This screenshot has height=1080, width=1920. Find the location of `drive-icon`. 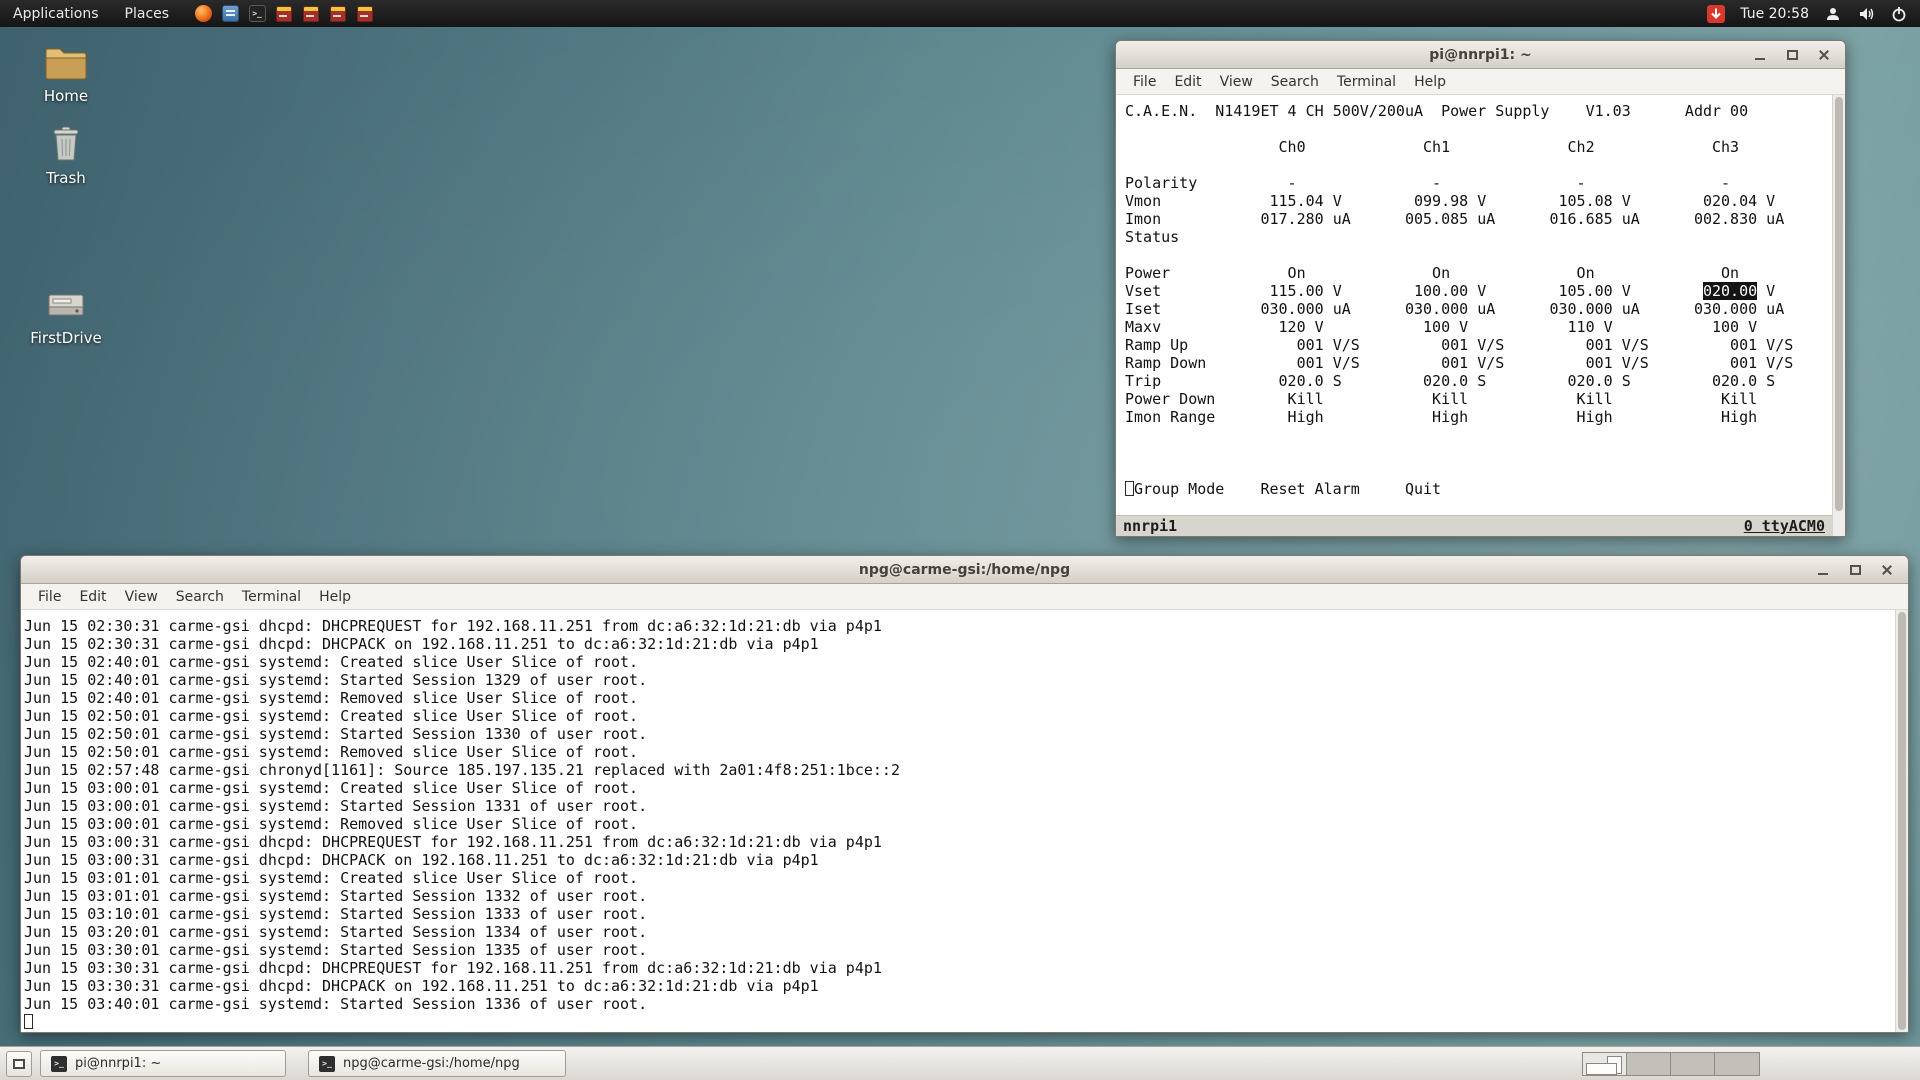

drive-icon is located at coordinates (66, 303).